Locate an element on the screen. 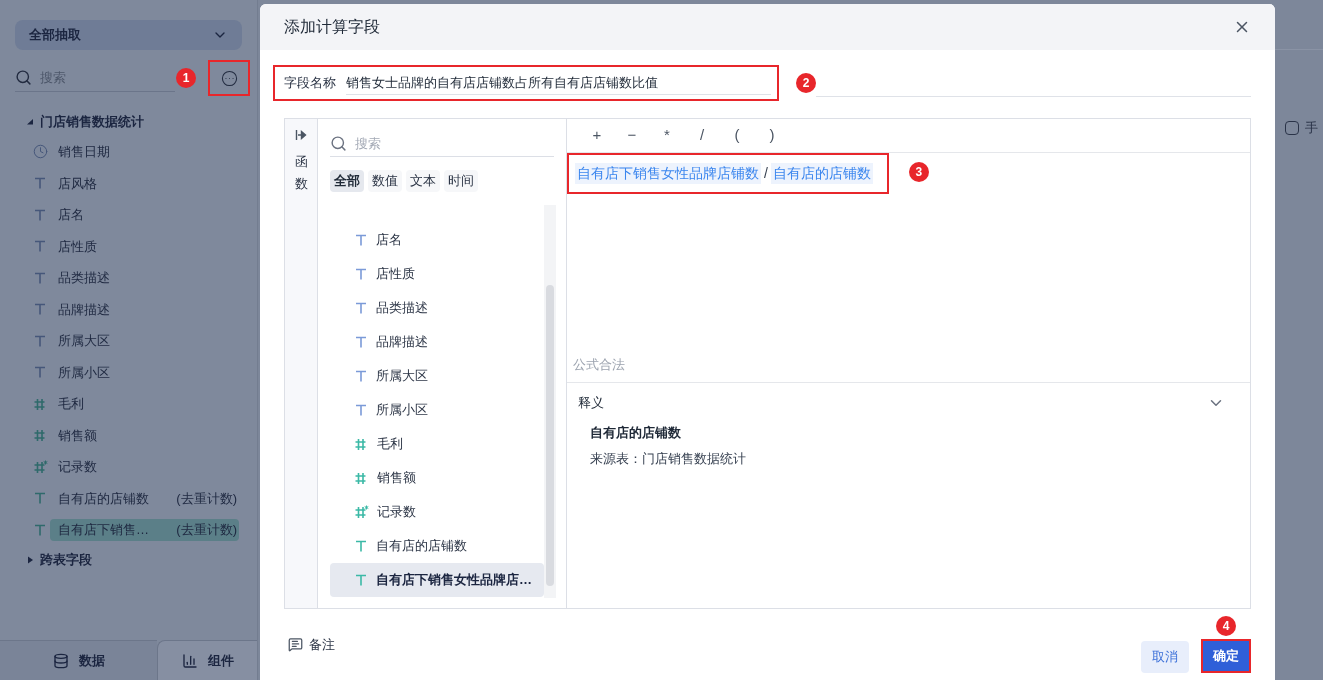 This screenshot has width=1323, height=680. dialog-title: 添加计算字段 is located at coordinates (332, 27).